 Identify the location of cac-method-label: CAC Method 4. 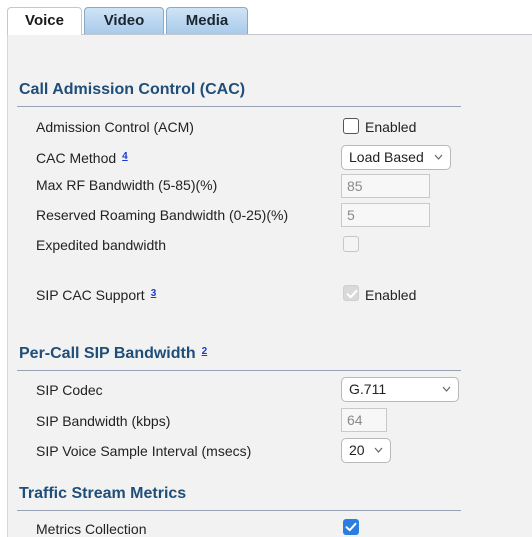
(82, 158).